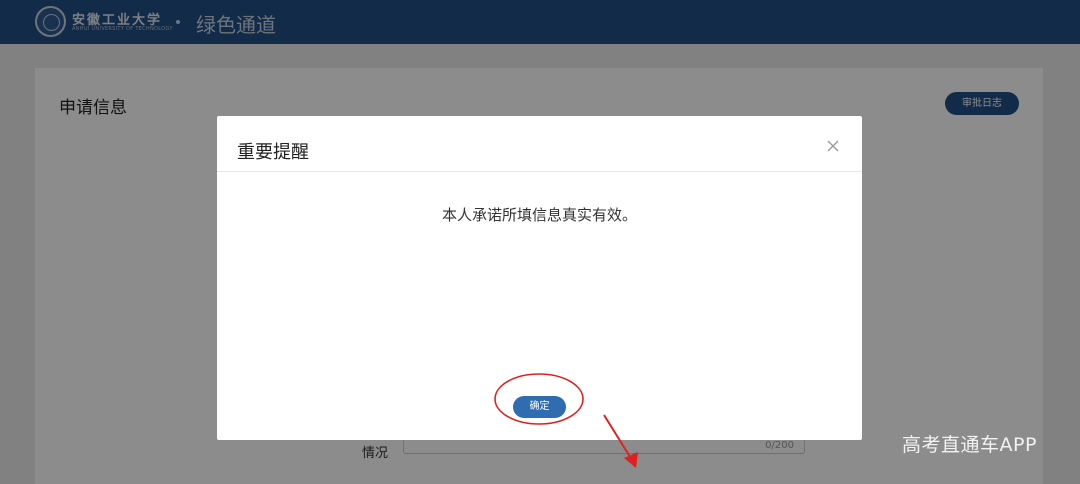  Describe the element at coordinates (273, 152) in the screenshot. I see `dialog-title: 重要提醒` at that location.